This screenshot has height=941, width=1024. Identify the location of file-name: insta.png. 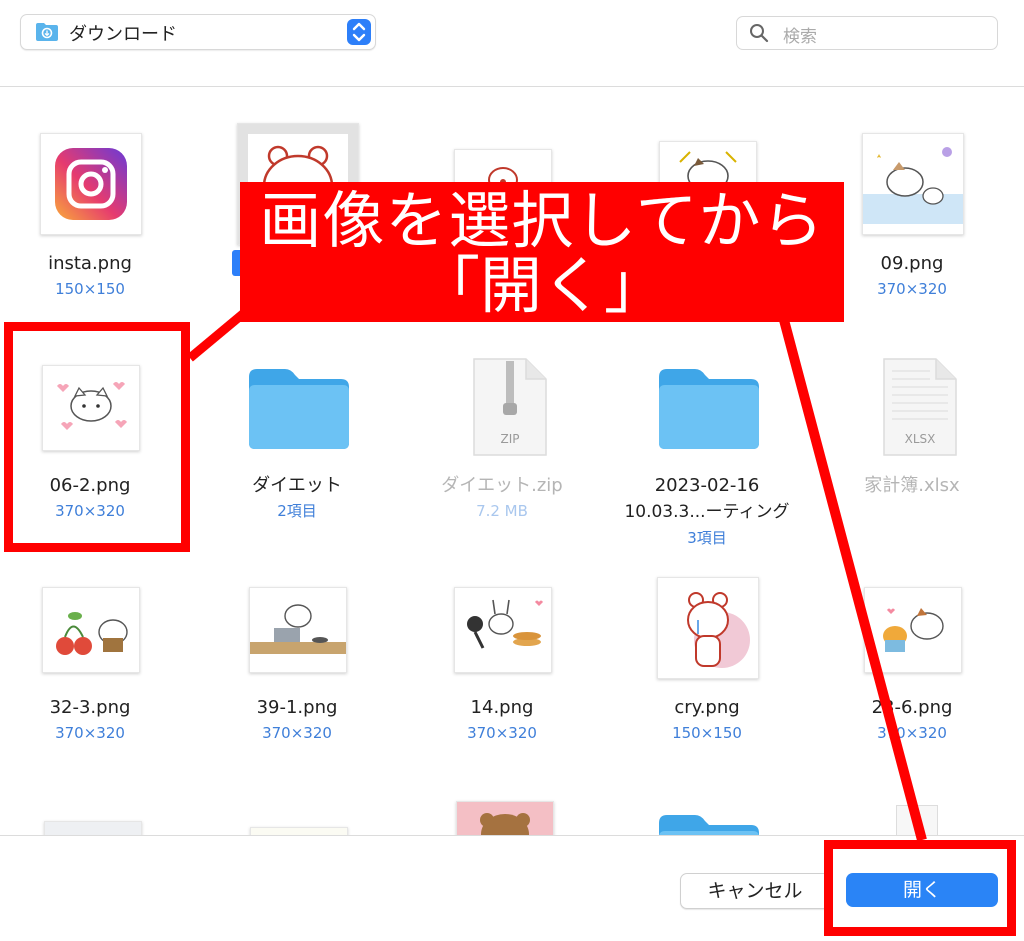
(90, 263).